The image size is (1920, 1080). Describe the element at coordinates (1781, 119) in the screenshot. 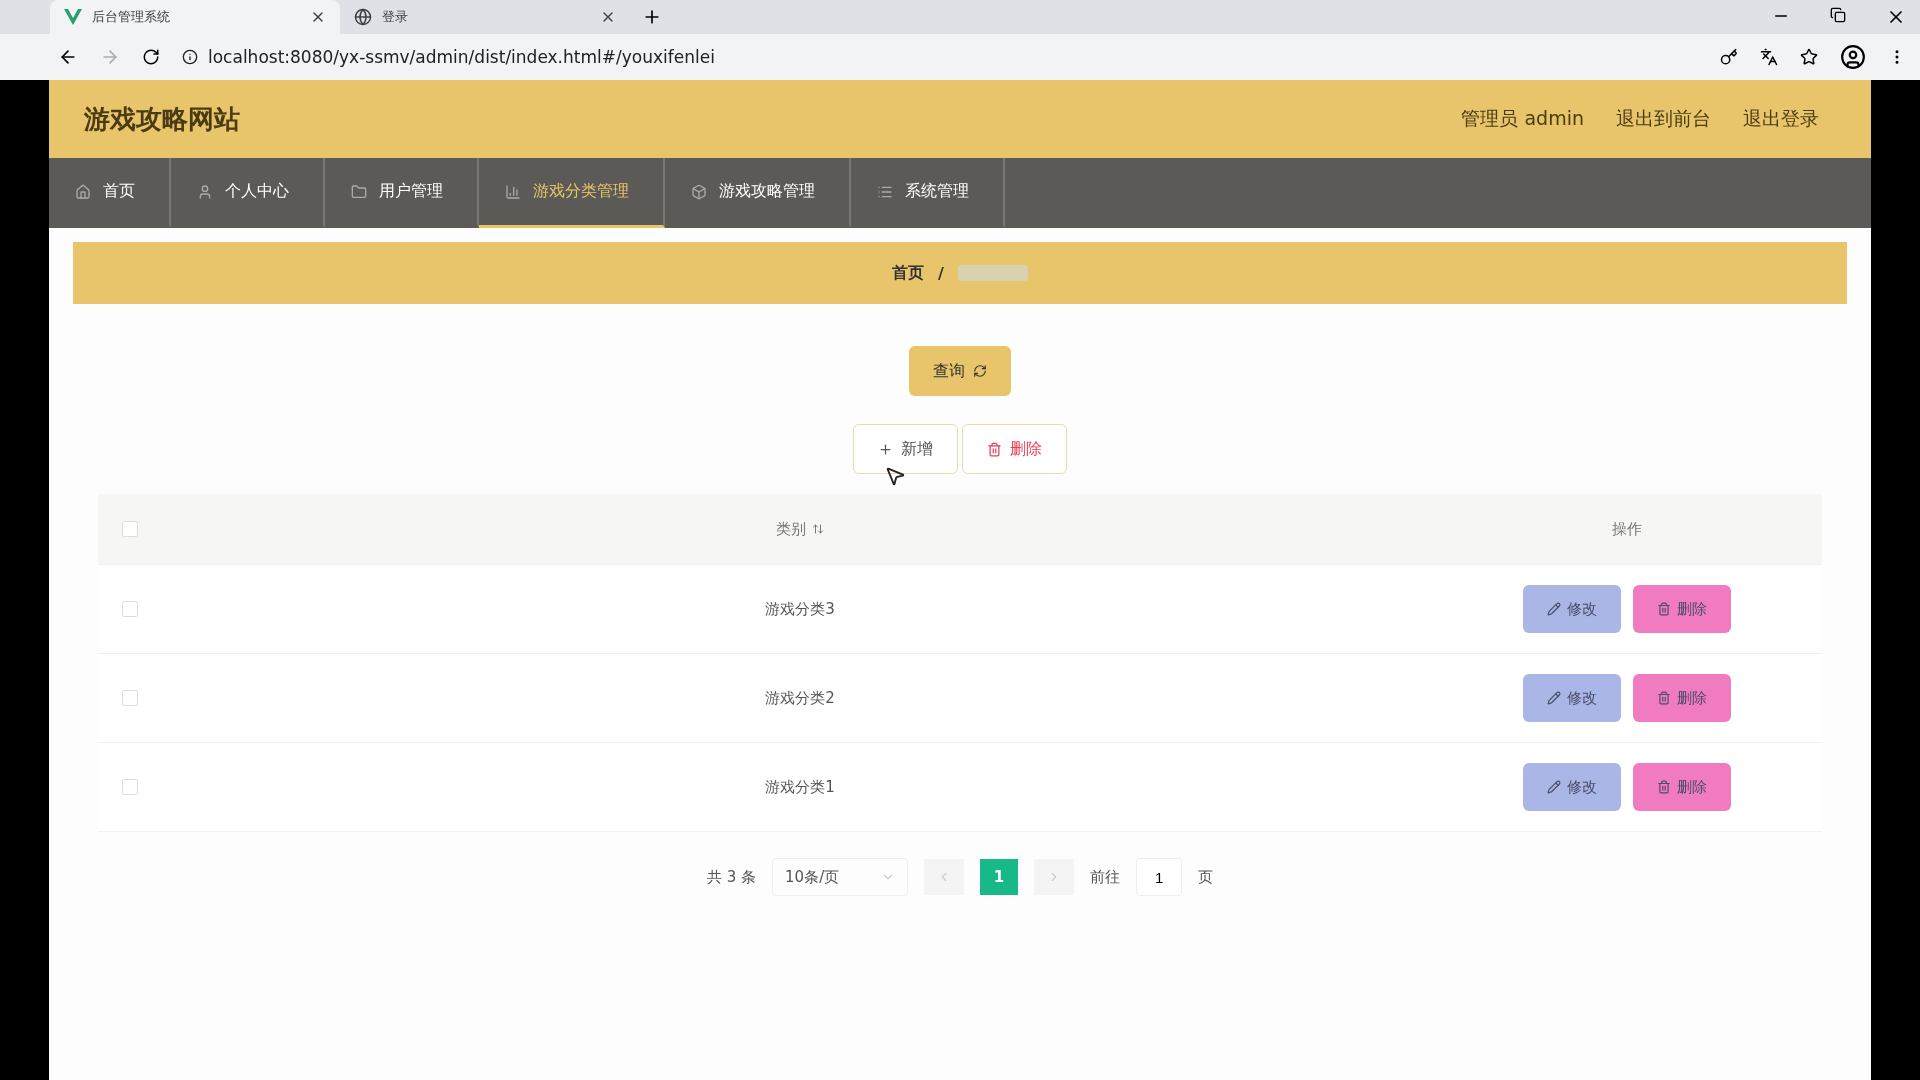

I see `header-link: 退出登录` at that location.